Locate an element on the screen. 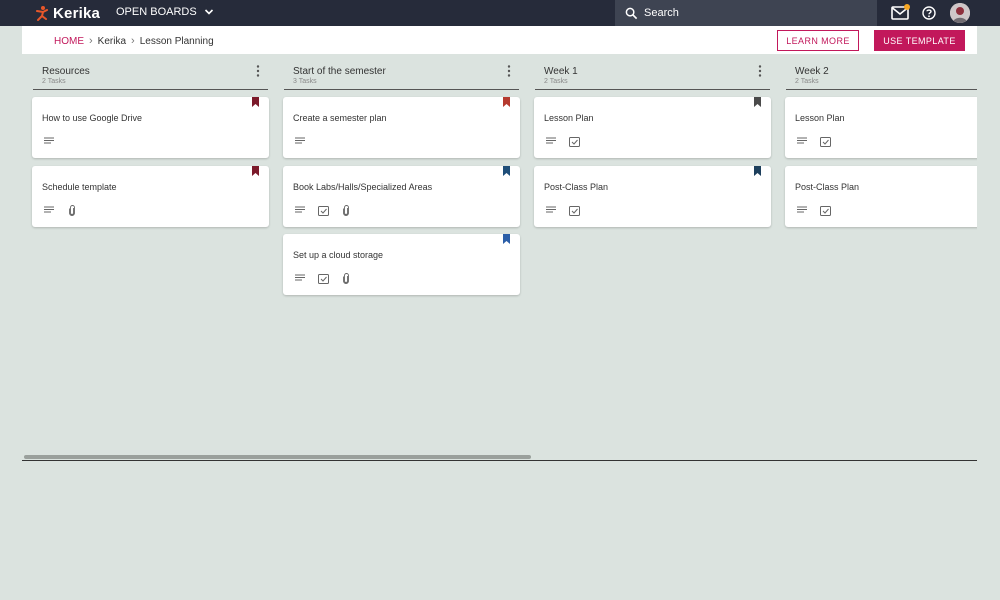 The height and width of the screenshot is (600, 1000). search-input: Search is located at coordinates (746, 13).